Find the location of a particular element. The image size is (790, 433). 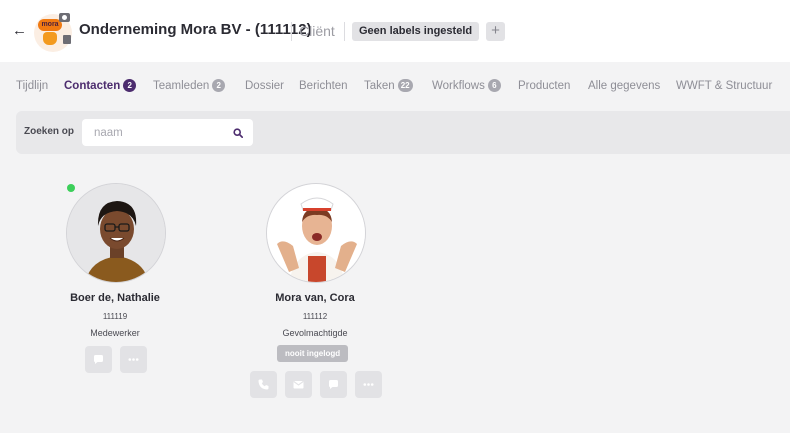

add-label-button: + is located at coordinates (495, 31).